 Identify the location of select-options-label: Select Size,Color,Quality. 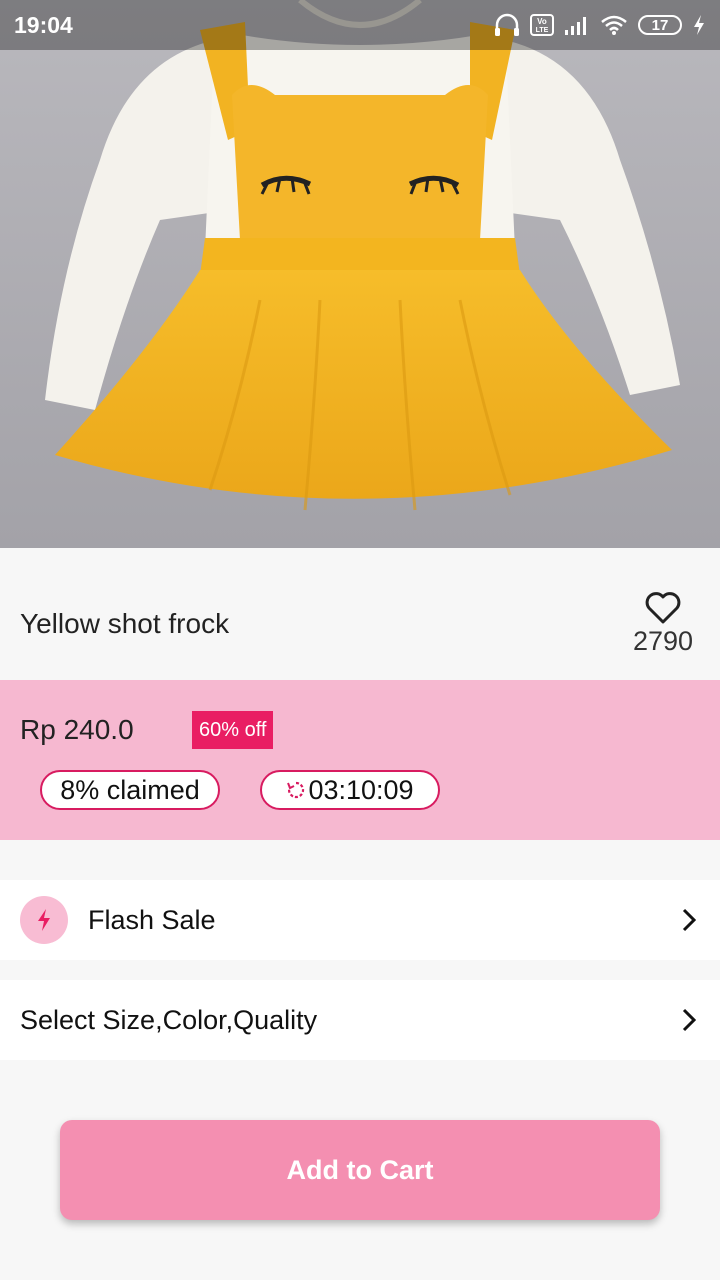
(169, 1019).